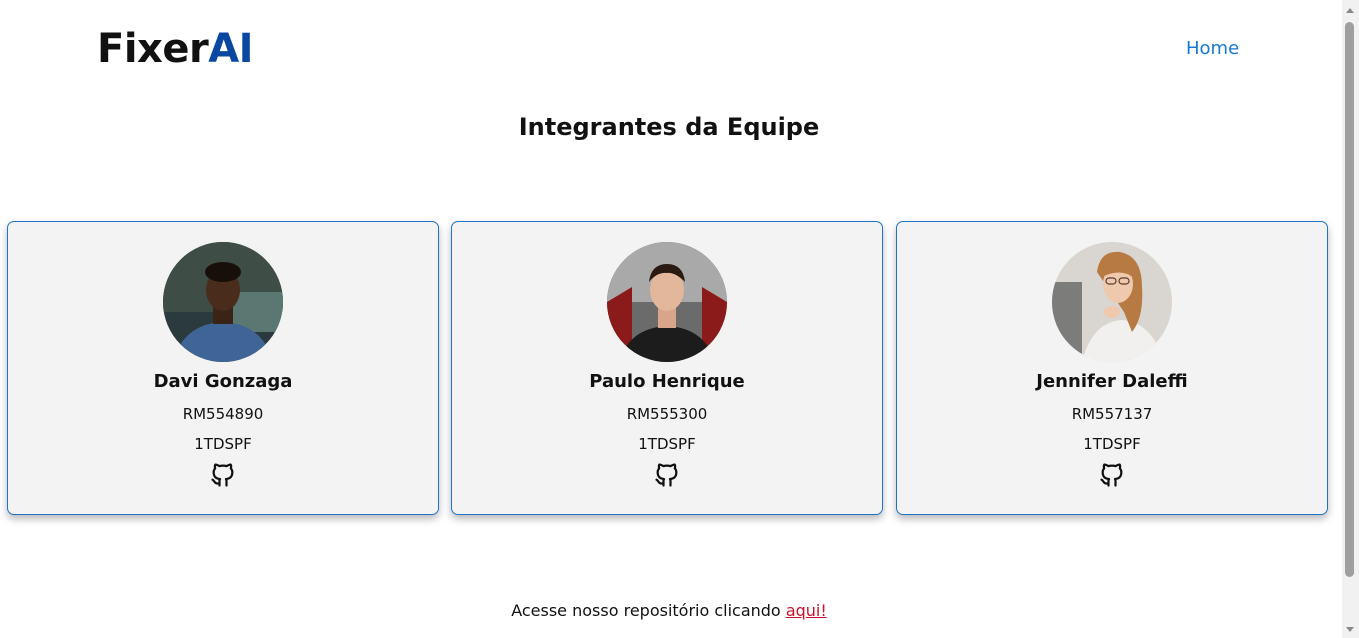 Image resolution: width=1359 pixels, height=638 pixels. I want to click on repository-link: aqui!, so click(806, 610).